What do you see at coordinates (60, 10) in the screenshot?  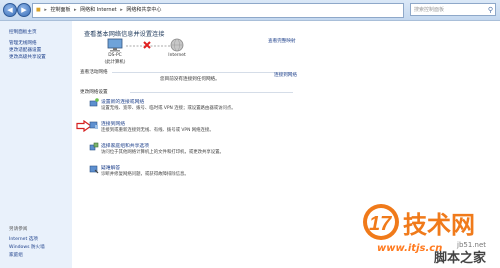 I see `breadcrumb-control-panel: 控制面板` at bounding box center [60, 10].